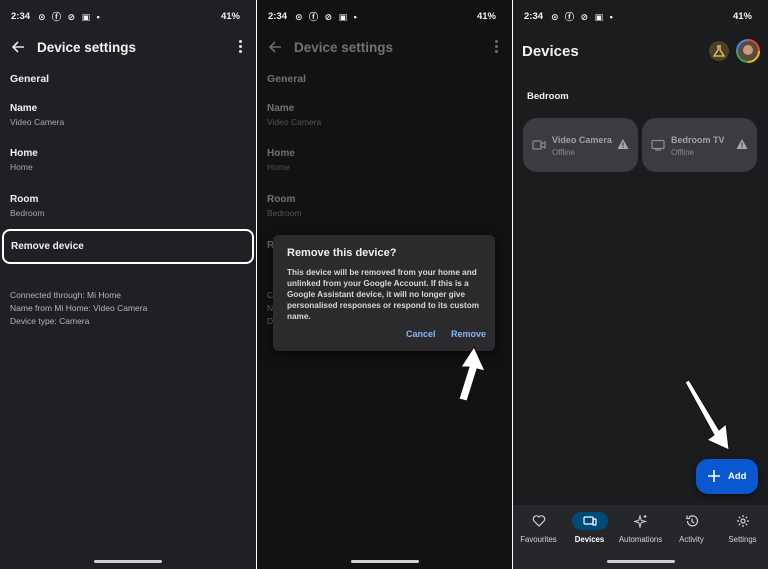 The width and height of the screenshot is (768, 569). I want to click on remove-device-button: Remove device, so click(128, 246).